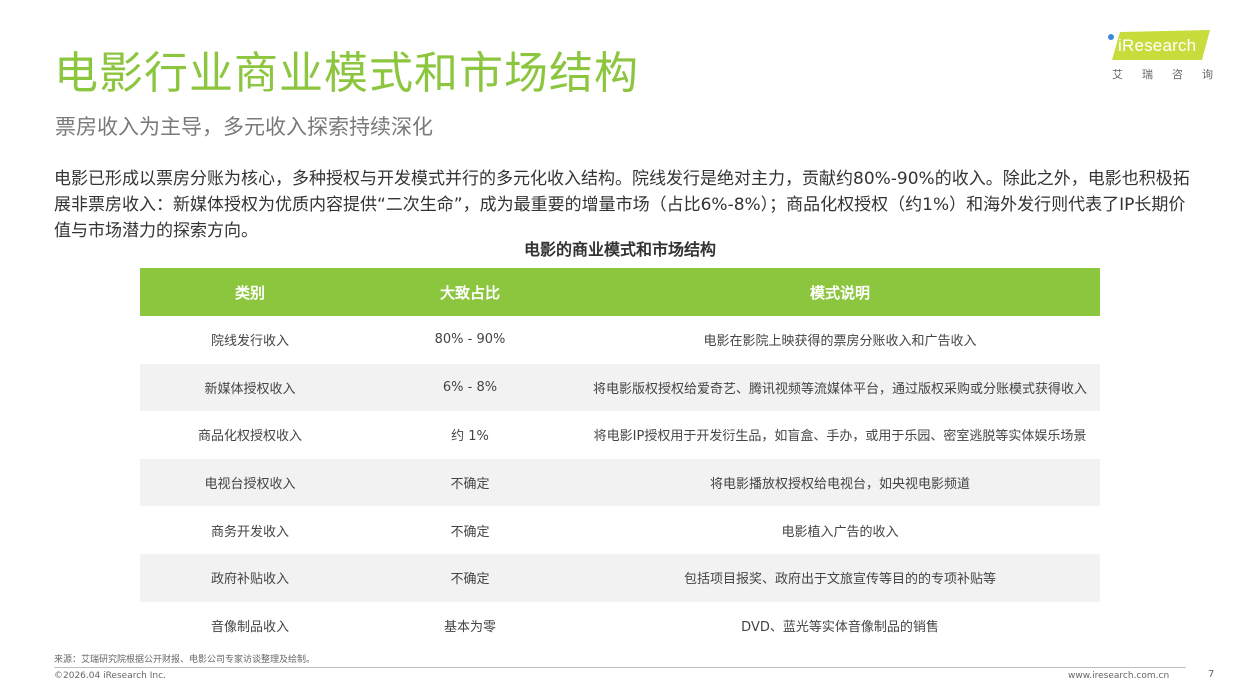 The width and height of the screenshot is (1240, 697). What do you see at coordinates (1111, 37) in the screenshot?
I see `logo-dot-icon` at bounding box center [1111, 37].